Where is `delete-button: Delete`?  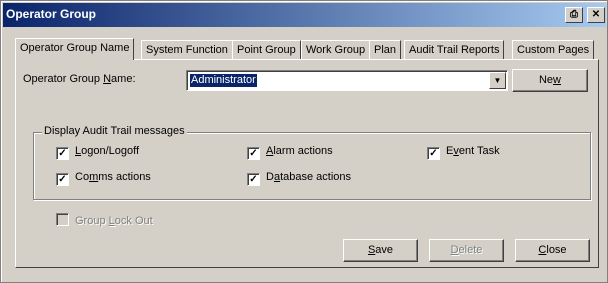
delete-button: Delete is located at coordinates (466, 250).